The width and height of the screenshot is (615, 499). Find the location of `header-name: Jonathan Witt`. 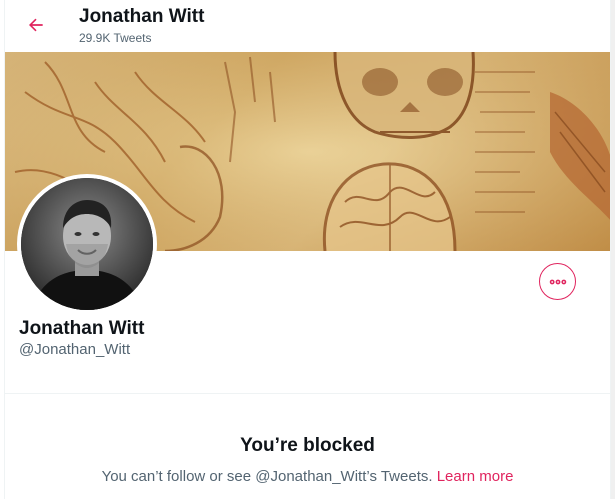

header-name: Jonathan Witt is located at coordinates (142, 16).